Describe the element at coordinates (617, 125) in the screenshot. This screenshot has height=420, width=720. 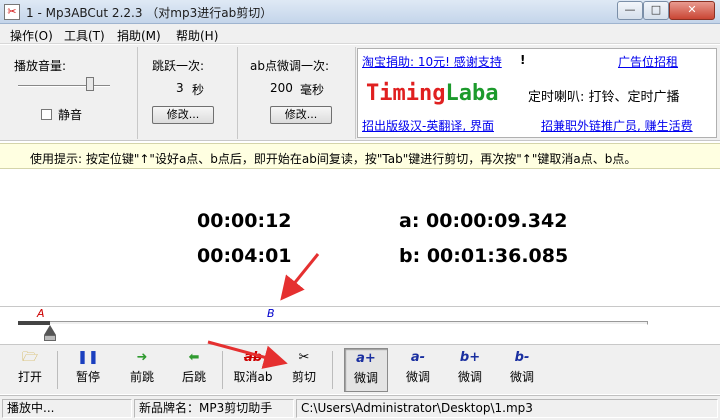
I see `recruit-promoter-link: 招兼职外链推广员, 赚生活费` at that location.